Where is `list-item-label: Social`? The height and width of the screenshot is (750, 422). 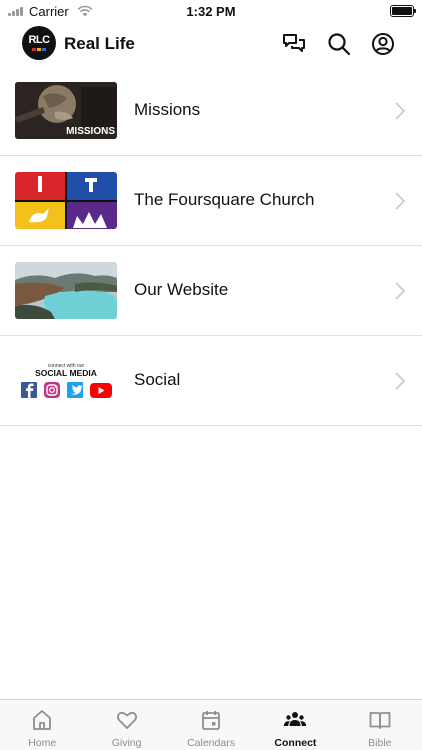 list-item-label: Social is located at coordinates (157, 379).